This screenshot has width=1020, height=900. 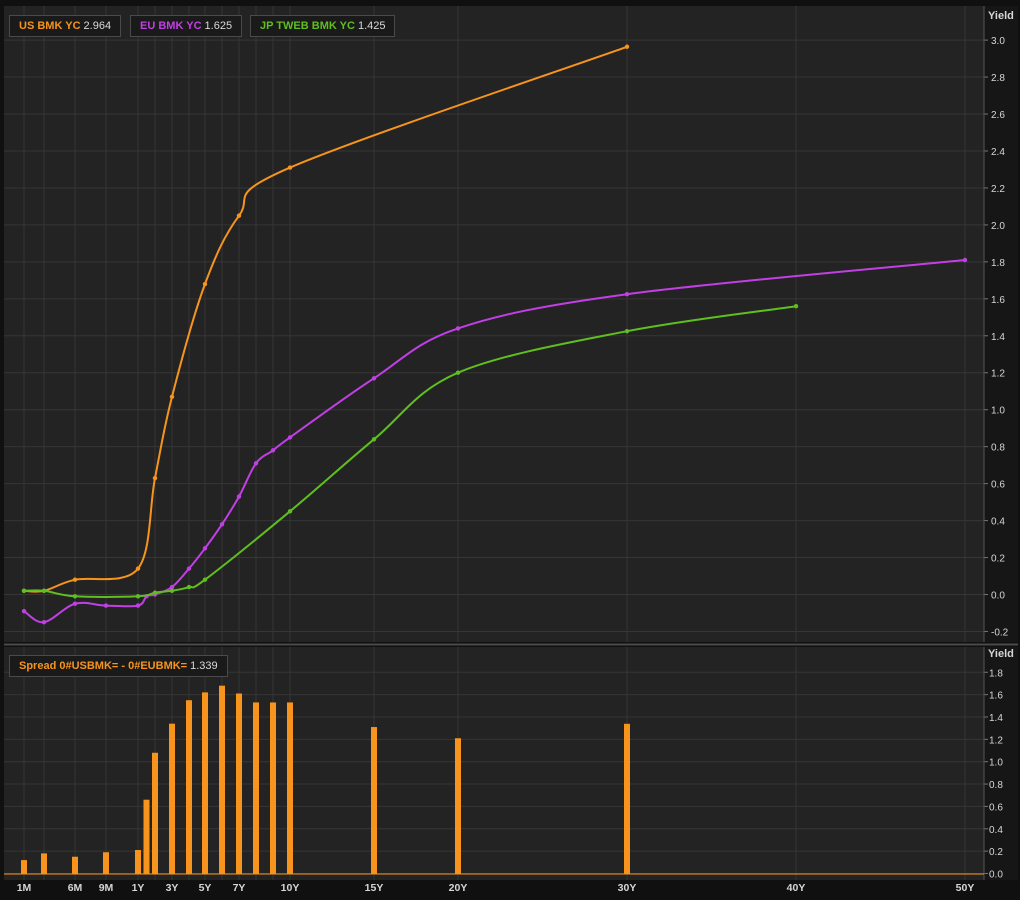 I want to click on legend-spread-value: 1.339, so click(x=204, y=666).